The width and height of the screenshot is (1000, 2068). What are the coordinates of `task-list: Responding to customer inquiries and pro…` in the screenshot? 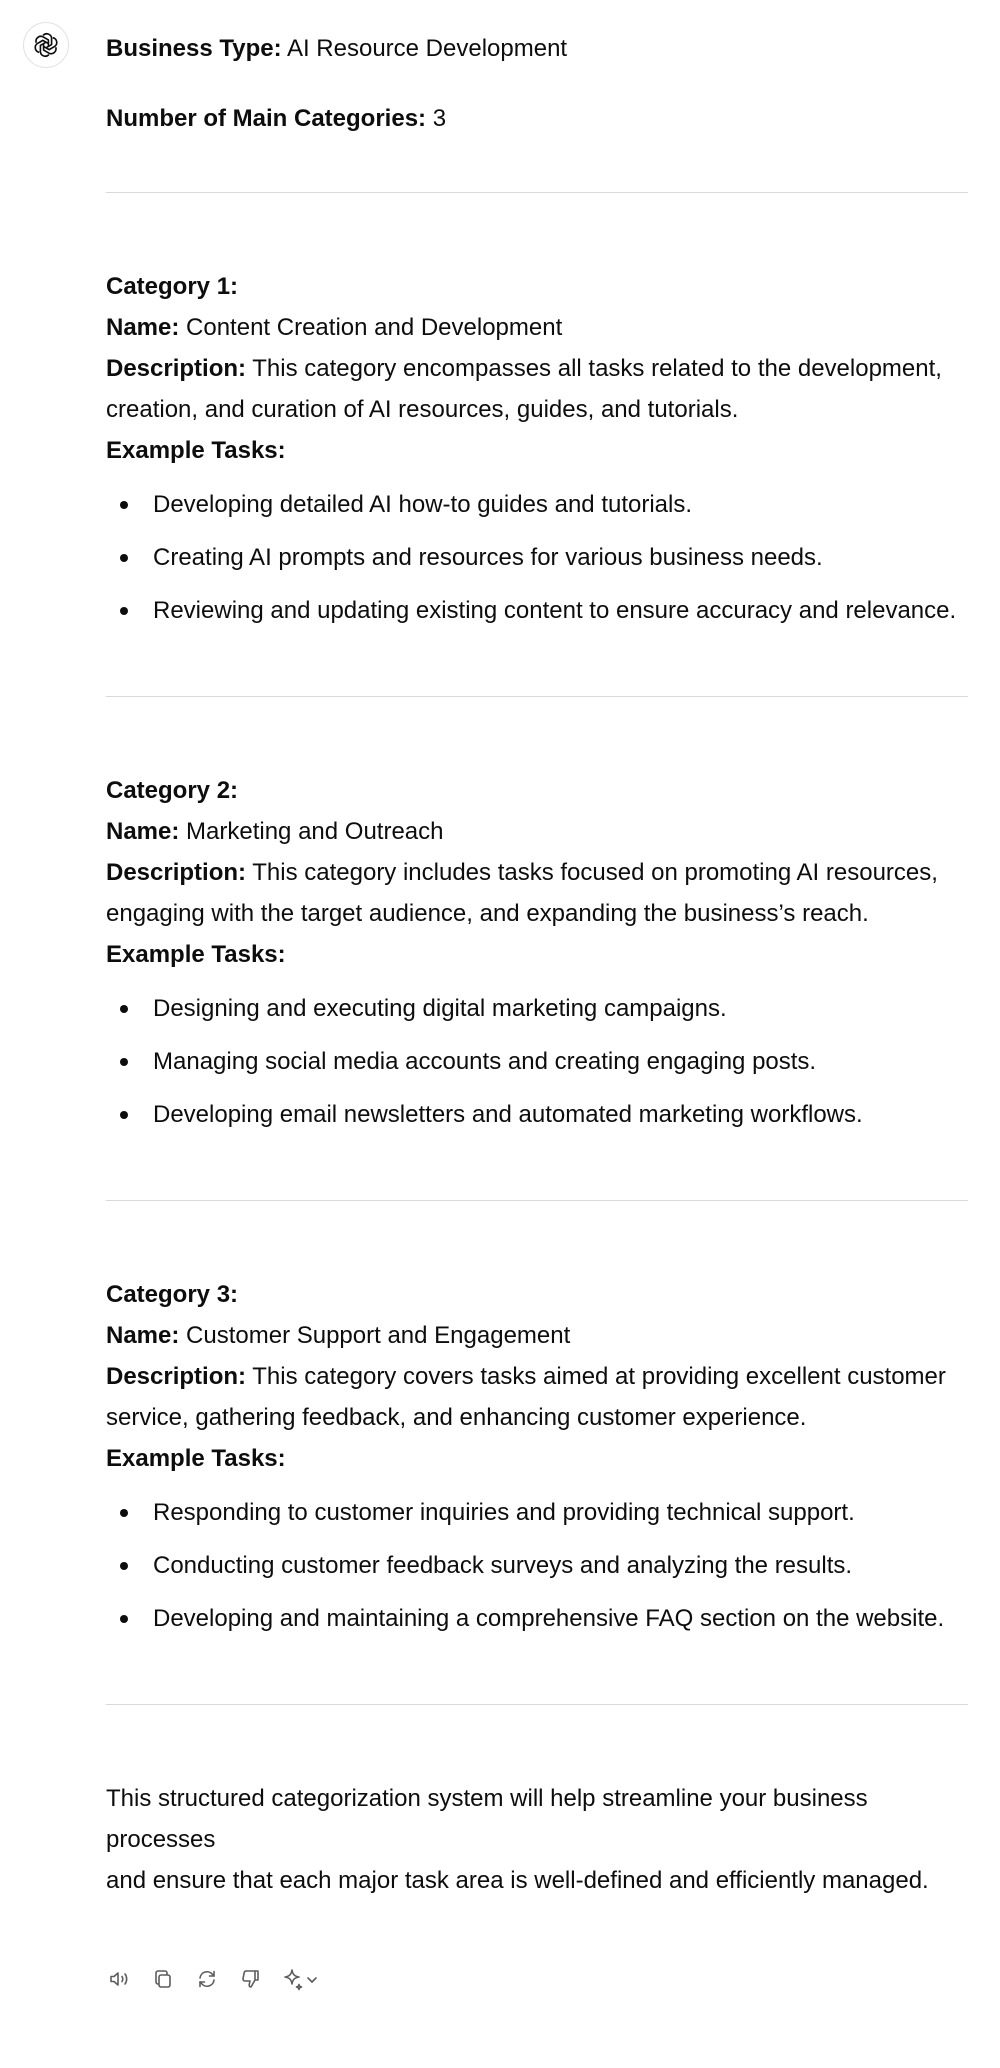 It's located at (537, 1571).